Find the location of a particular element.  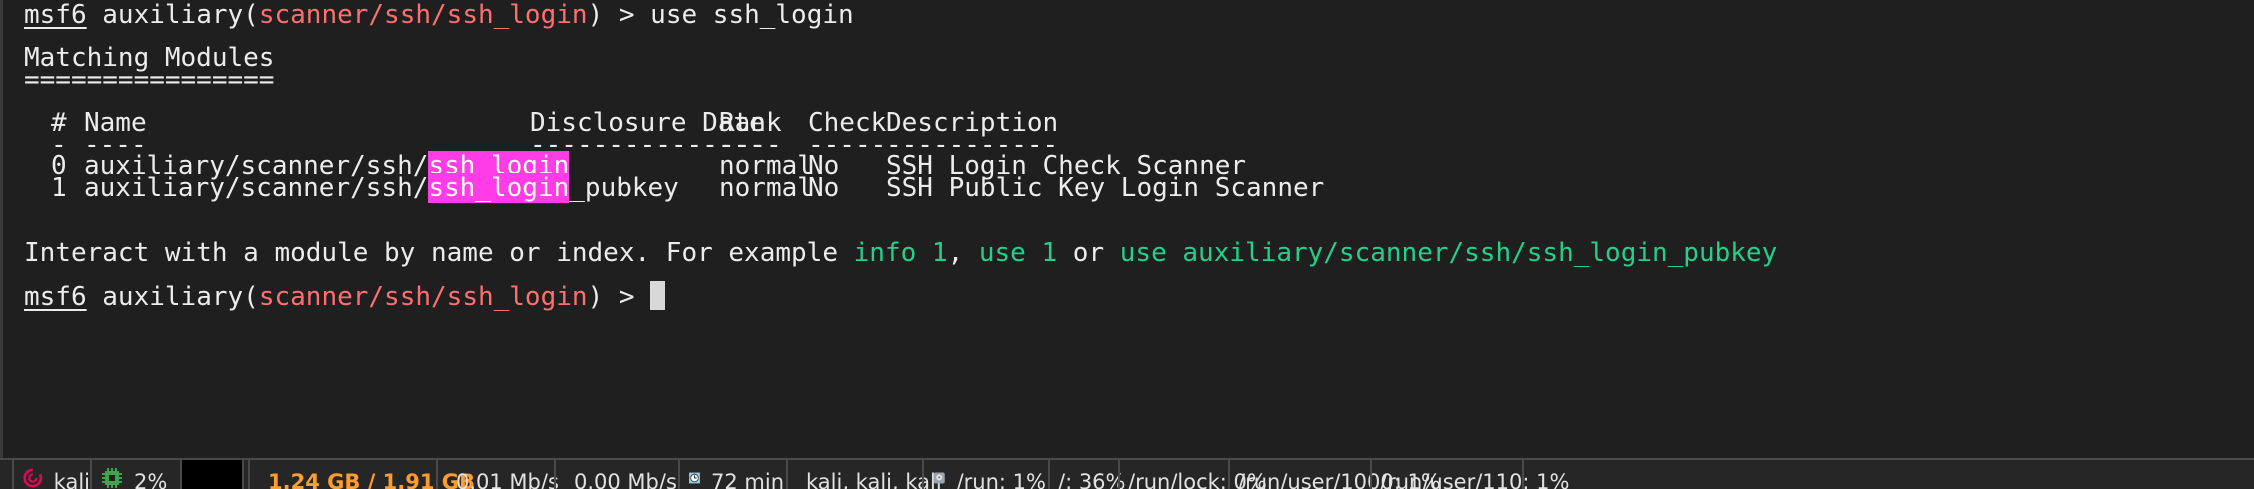

status-disk-root: /: 36% is located at coordinates (1087, 474).